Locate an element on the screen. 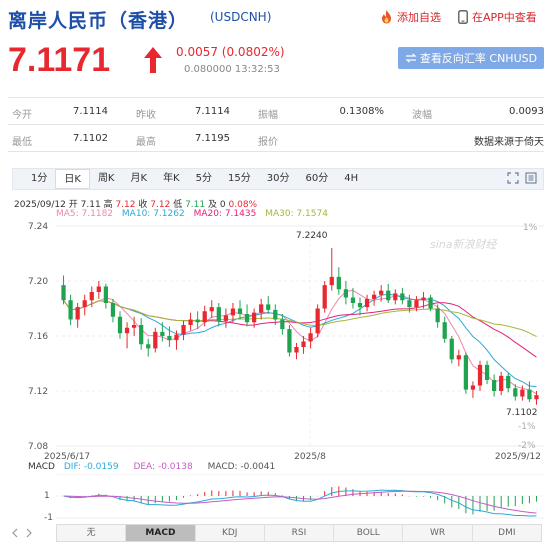 The width and height of the screenshot is (550, 547). stat-label-high: 最高 is located at coordinates (146, 142).